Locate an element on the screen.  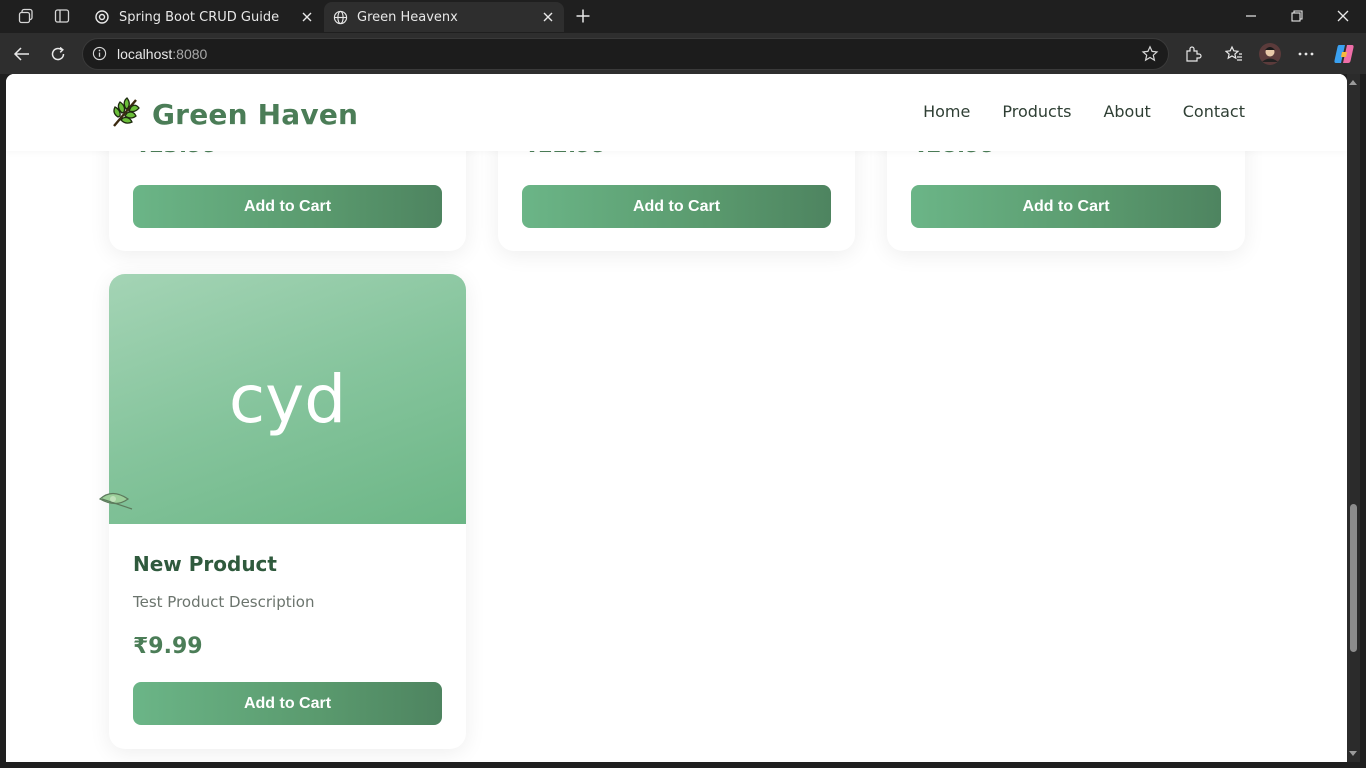
more-menu-icon is located at coordinates (1306, 54).